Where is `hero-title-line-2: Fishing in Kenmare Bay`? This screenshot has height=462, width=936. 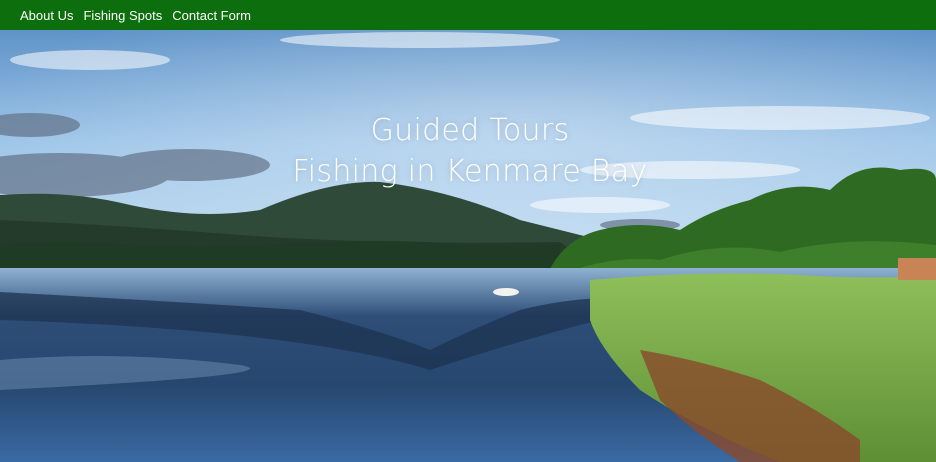
hero-title-line-2: Fishing in Kenmare Bay is located at coordinates (470, 171).